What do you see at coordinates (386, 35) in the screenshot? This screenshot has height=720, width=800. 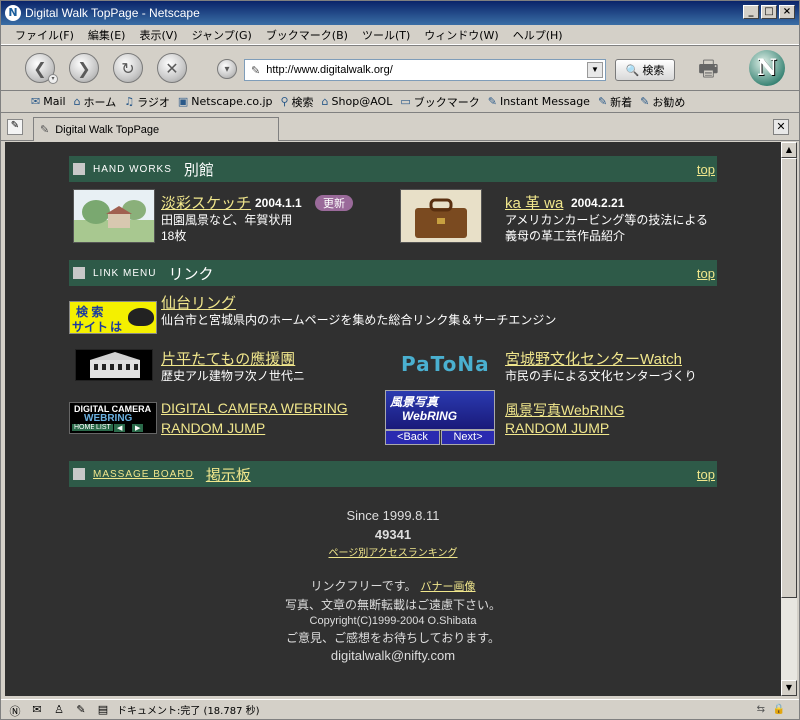 I see `menu-tools: ツール(T)` at bounding box center [386, 35].